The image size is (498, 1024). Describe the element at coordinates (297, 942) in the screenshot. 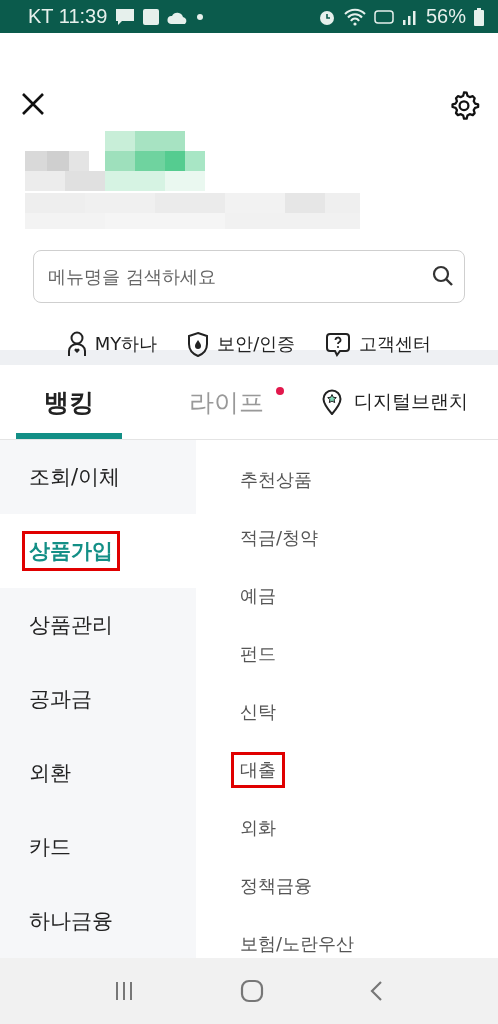

I see `submenu-item: 보험/노란우산` at that location.